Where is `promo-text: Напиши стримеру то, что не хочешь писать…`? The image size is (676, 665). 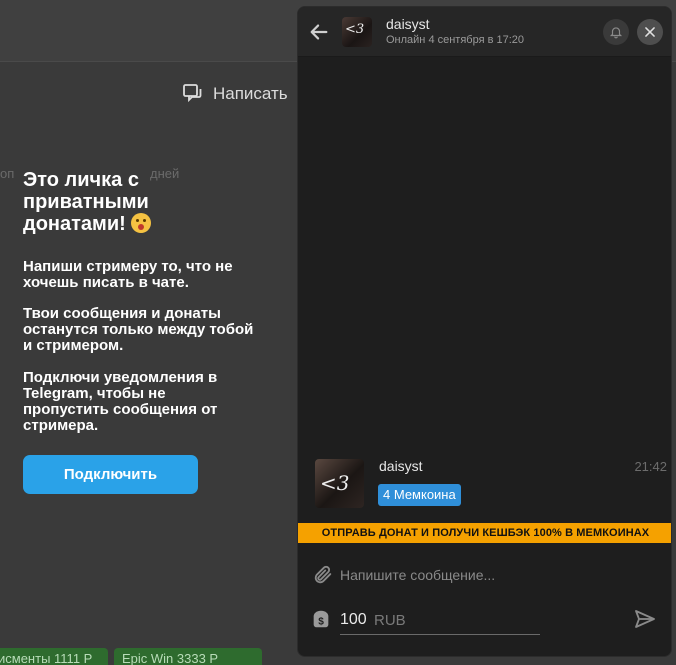 promo-text: Напиши стримеру то, что не хочешь писать… is located at coordinates (128, 274).